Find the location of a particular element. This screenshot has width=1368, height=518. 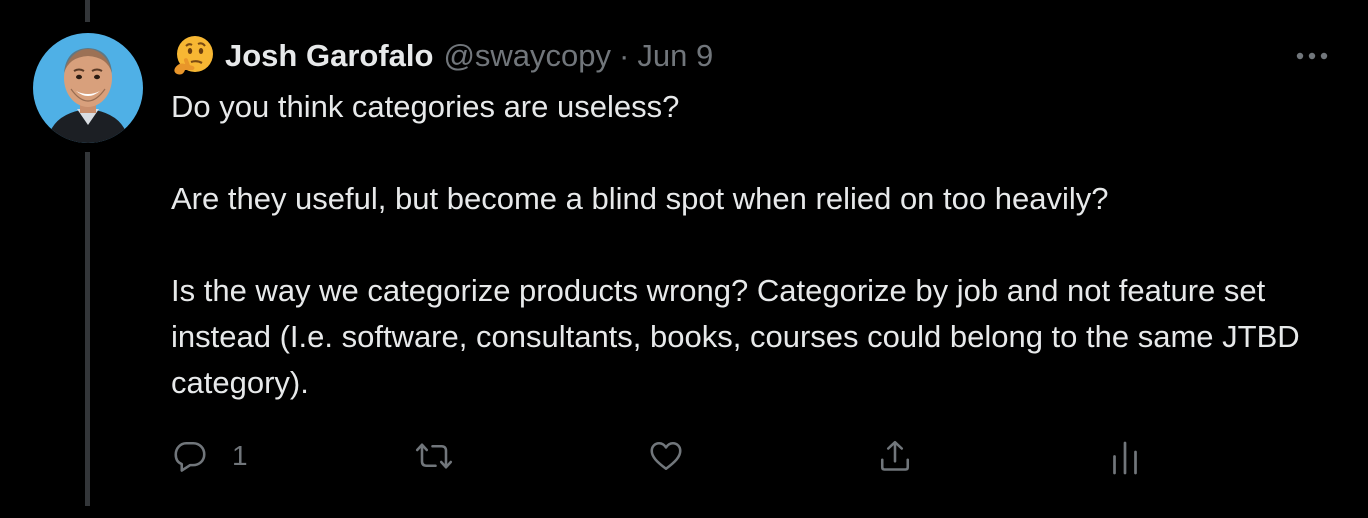

retweet-icon is located at coordinates (434, 456).